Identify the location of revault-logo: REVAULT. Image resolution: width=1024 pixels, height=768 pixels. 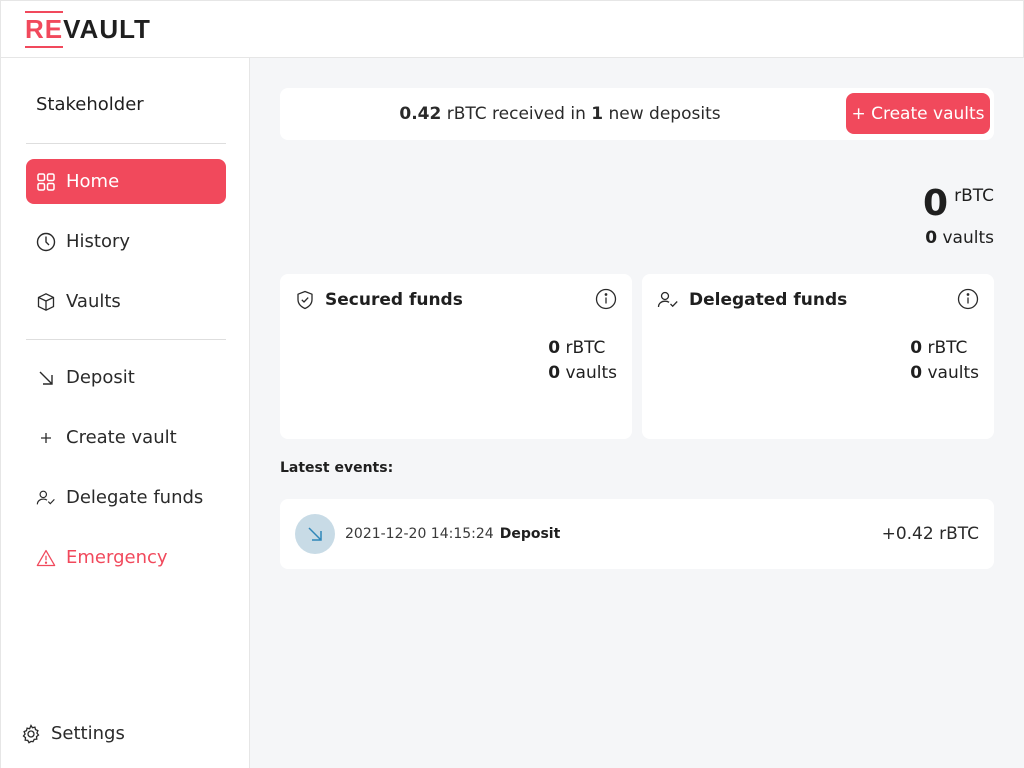
(88, 29).